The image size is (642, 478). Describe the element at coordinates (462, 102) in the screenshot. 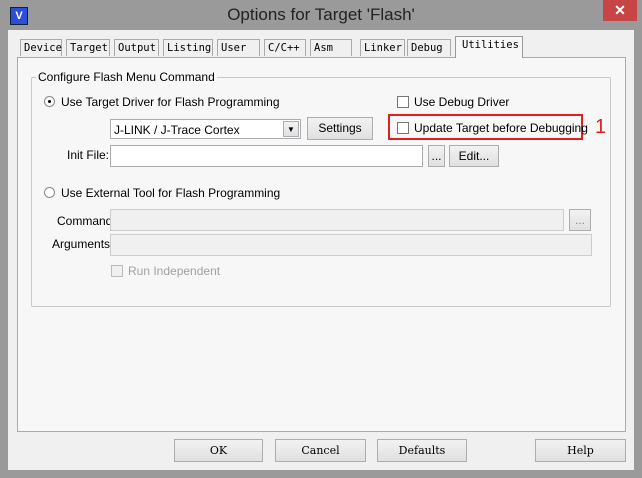

I see `use-debug-driver-label: Use Debug Driver` at that location.